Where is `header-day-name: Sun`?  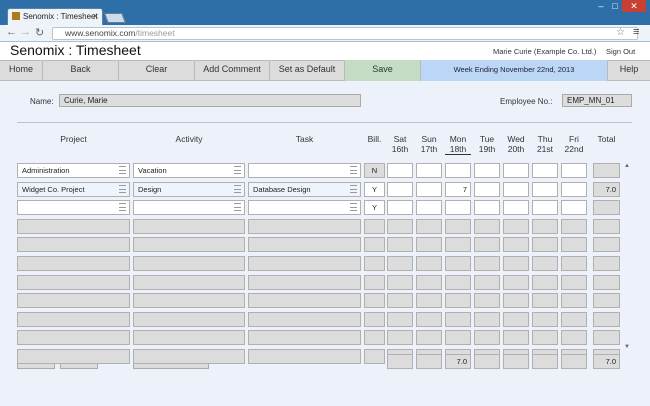 header-day-name: Sun is located at coordinates (429, 139).